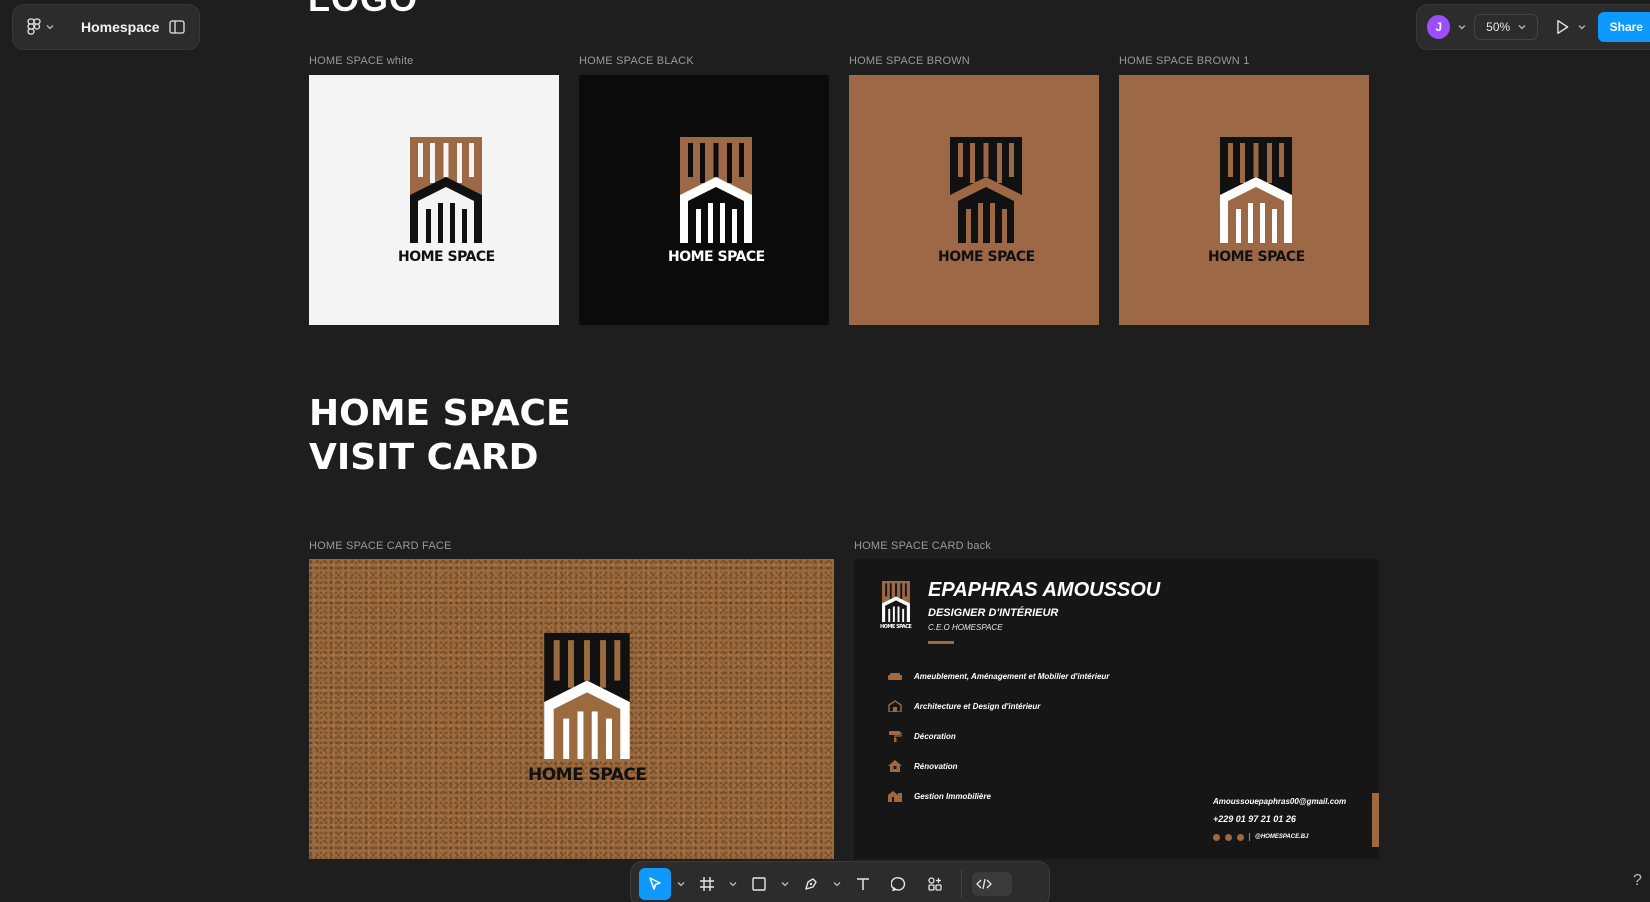 Image resolution: width=1650 pixels, height=902 pixels. I want to click on frame-label-brown: HOME SPACE BROWN, so click(909, 61).